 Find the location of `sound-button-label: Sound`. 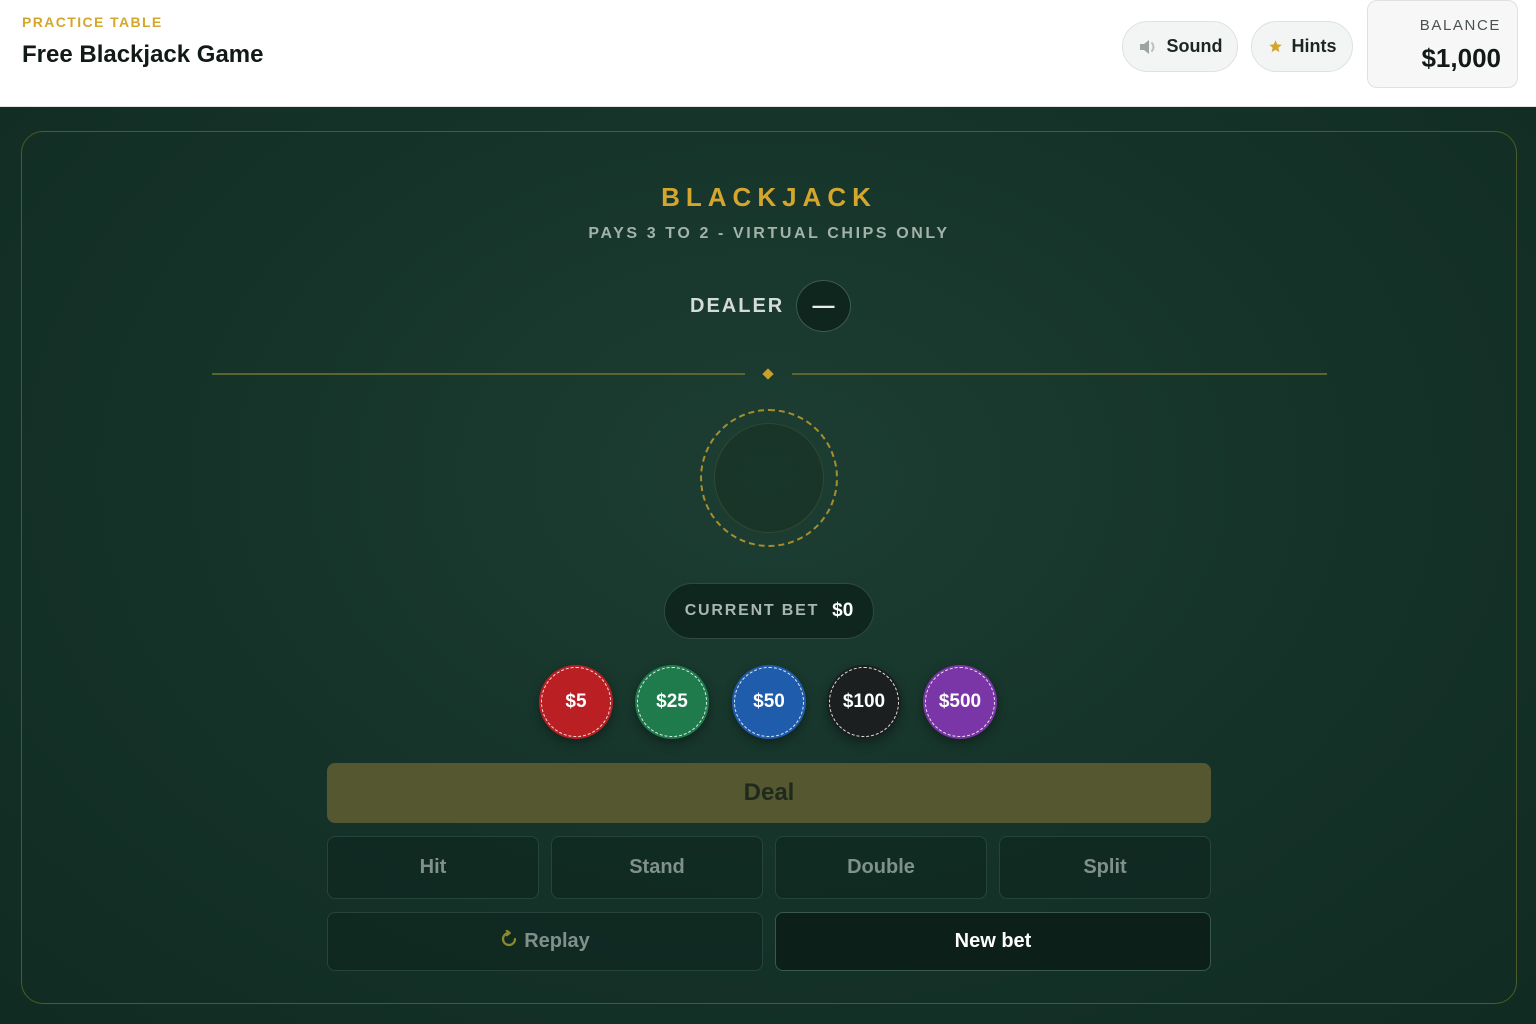

sound-button-label: Sound is located at coordinates (1194, 46).